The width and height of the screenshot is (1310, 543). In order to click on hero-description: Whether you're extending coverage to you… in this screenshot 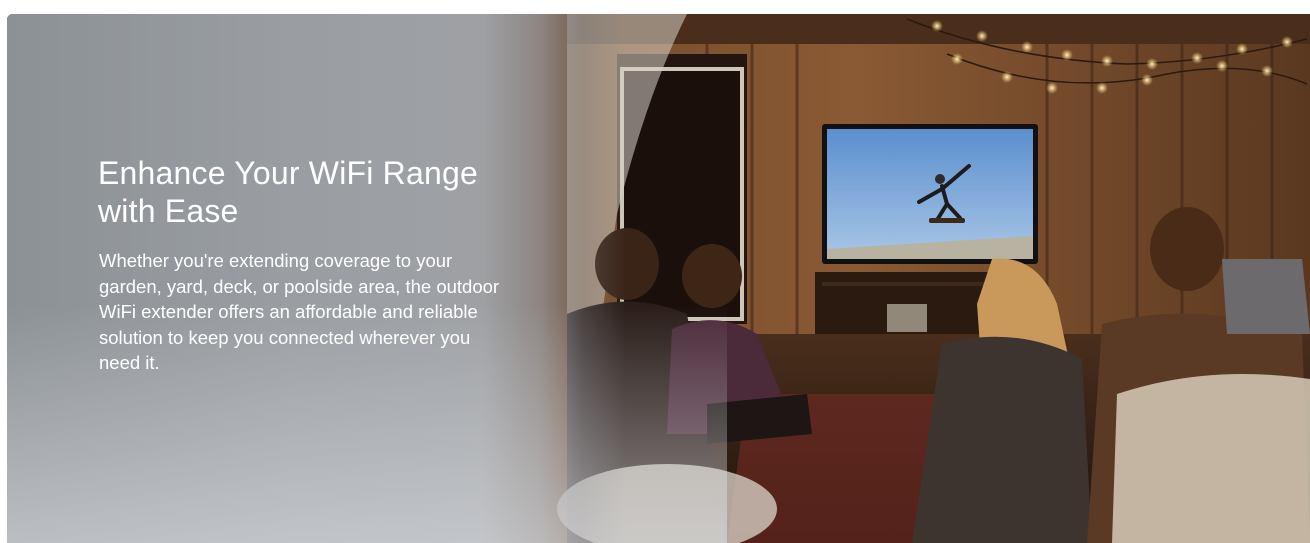, I will do `click(299, 311)`.